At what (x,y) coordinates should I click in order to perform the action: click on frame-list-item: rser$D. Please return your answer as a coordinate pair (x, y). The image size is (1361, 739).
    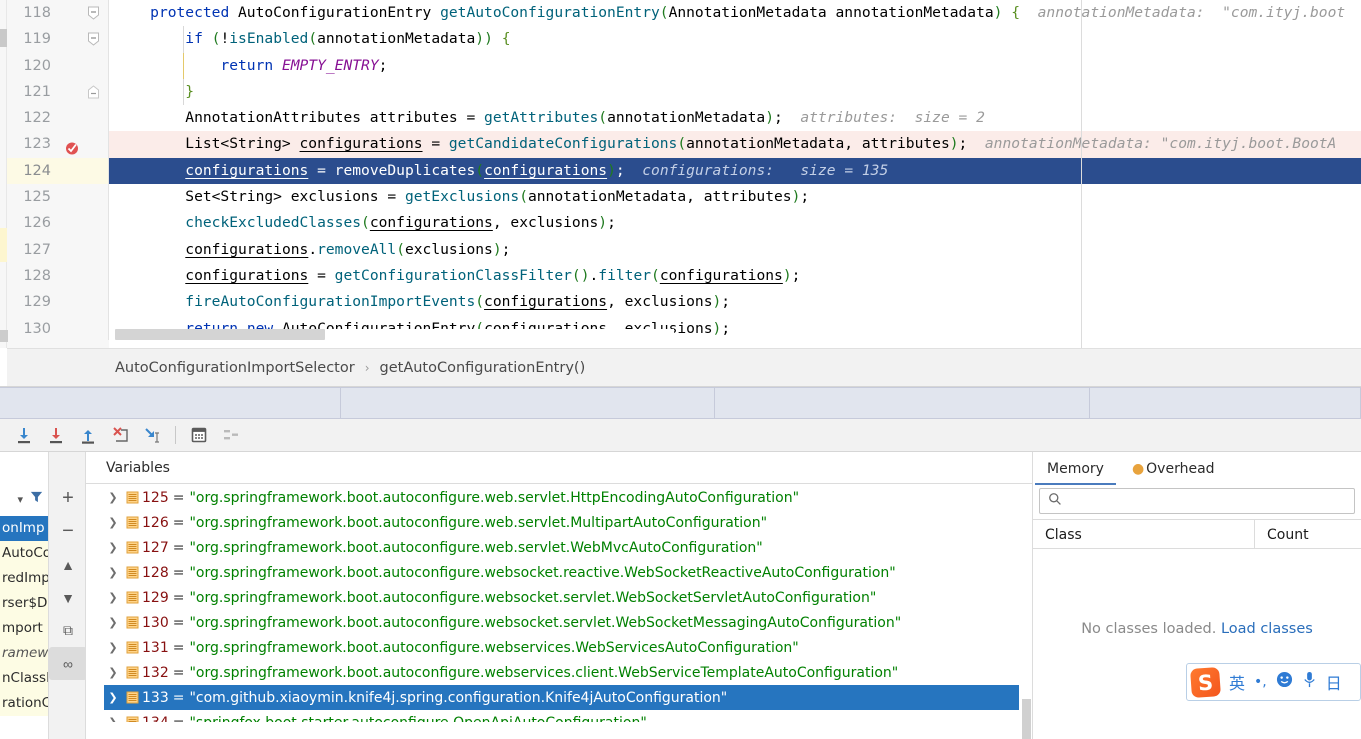
    Looking at the image, I should click on (24, 603).